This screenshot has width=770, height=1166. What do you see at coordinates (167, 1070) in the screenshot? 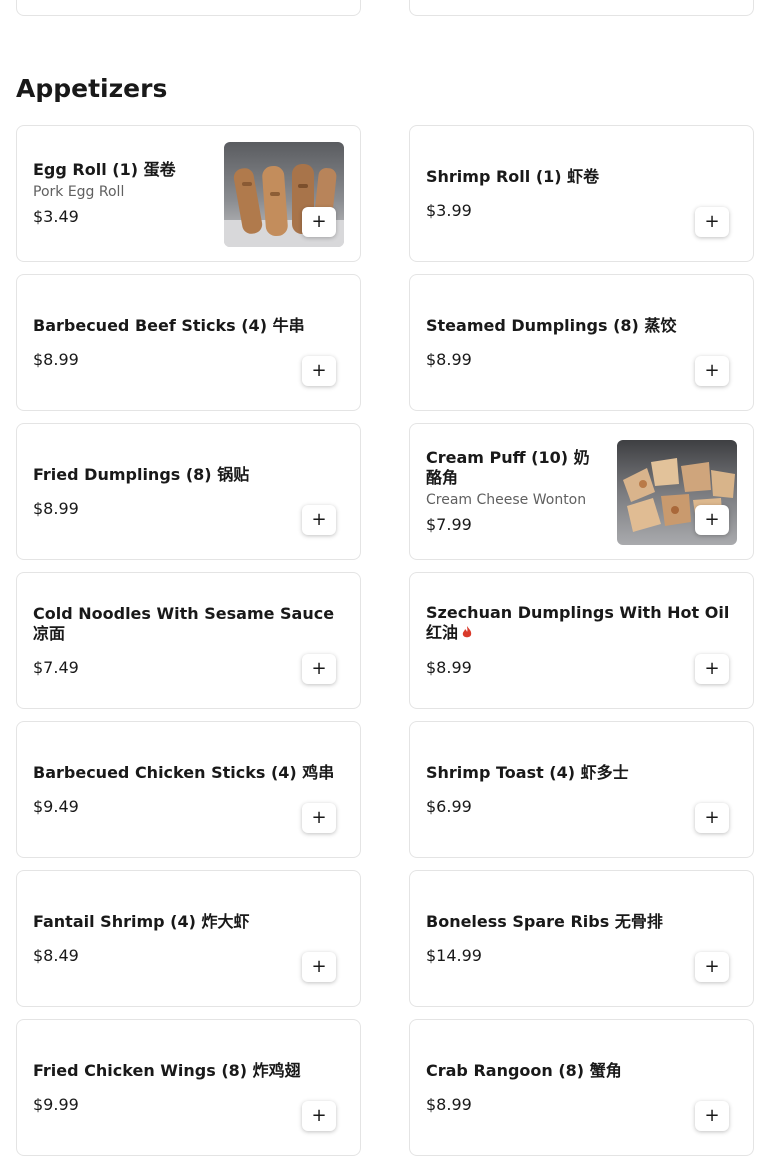
I see `item-name: Fried Chicken Wings (8) 炸鸡翅` at bounding box center [167, 1070].